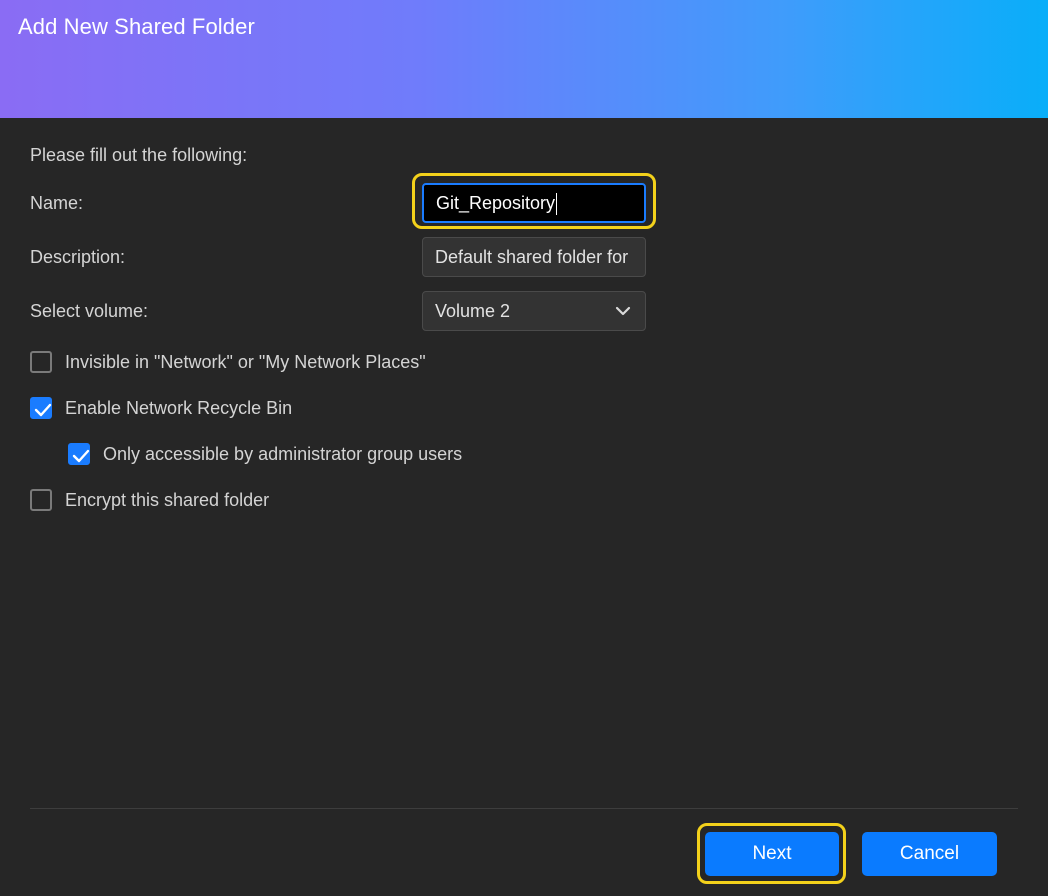 This screenshot has height=896, width=1048. I want to click on dialog-title: Add New Shared Folder, so click(136, 26).